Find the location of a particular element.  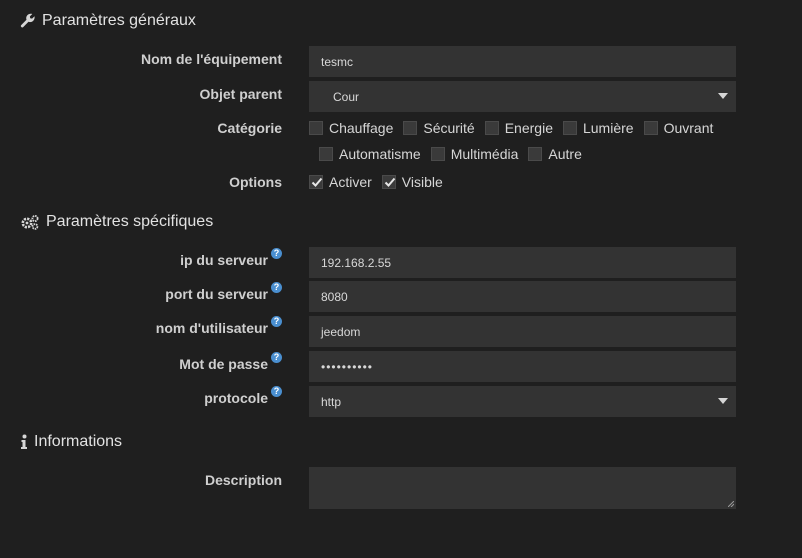

category-autre-checkbox: Autre is located at coordinates (555, 154).